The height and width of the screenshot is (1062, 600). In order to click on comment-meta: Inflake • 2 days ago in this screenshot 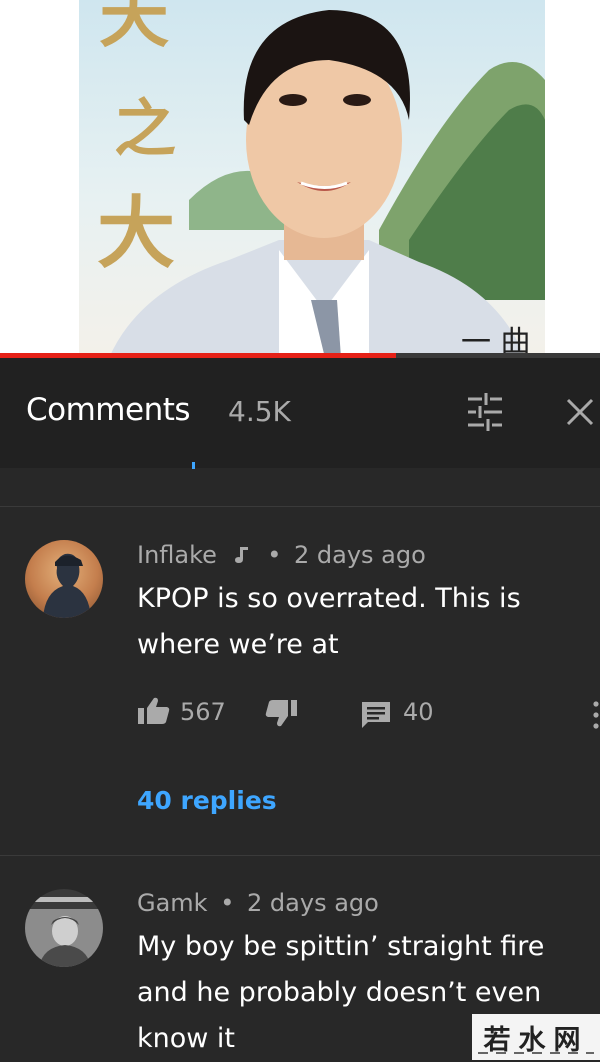, I will do `click(281, 555)`.